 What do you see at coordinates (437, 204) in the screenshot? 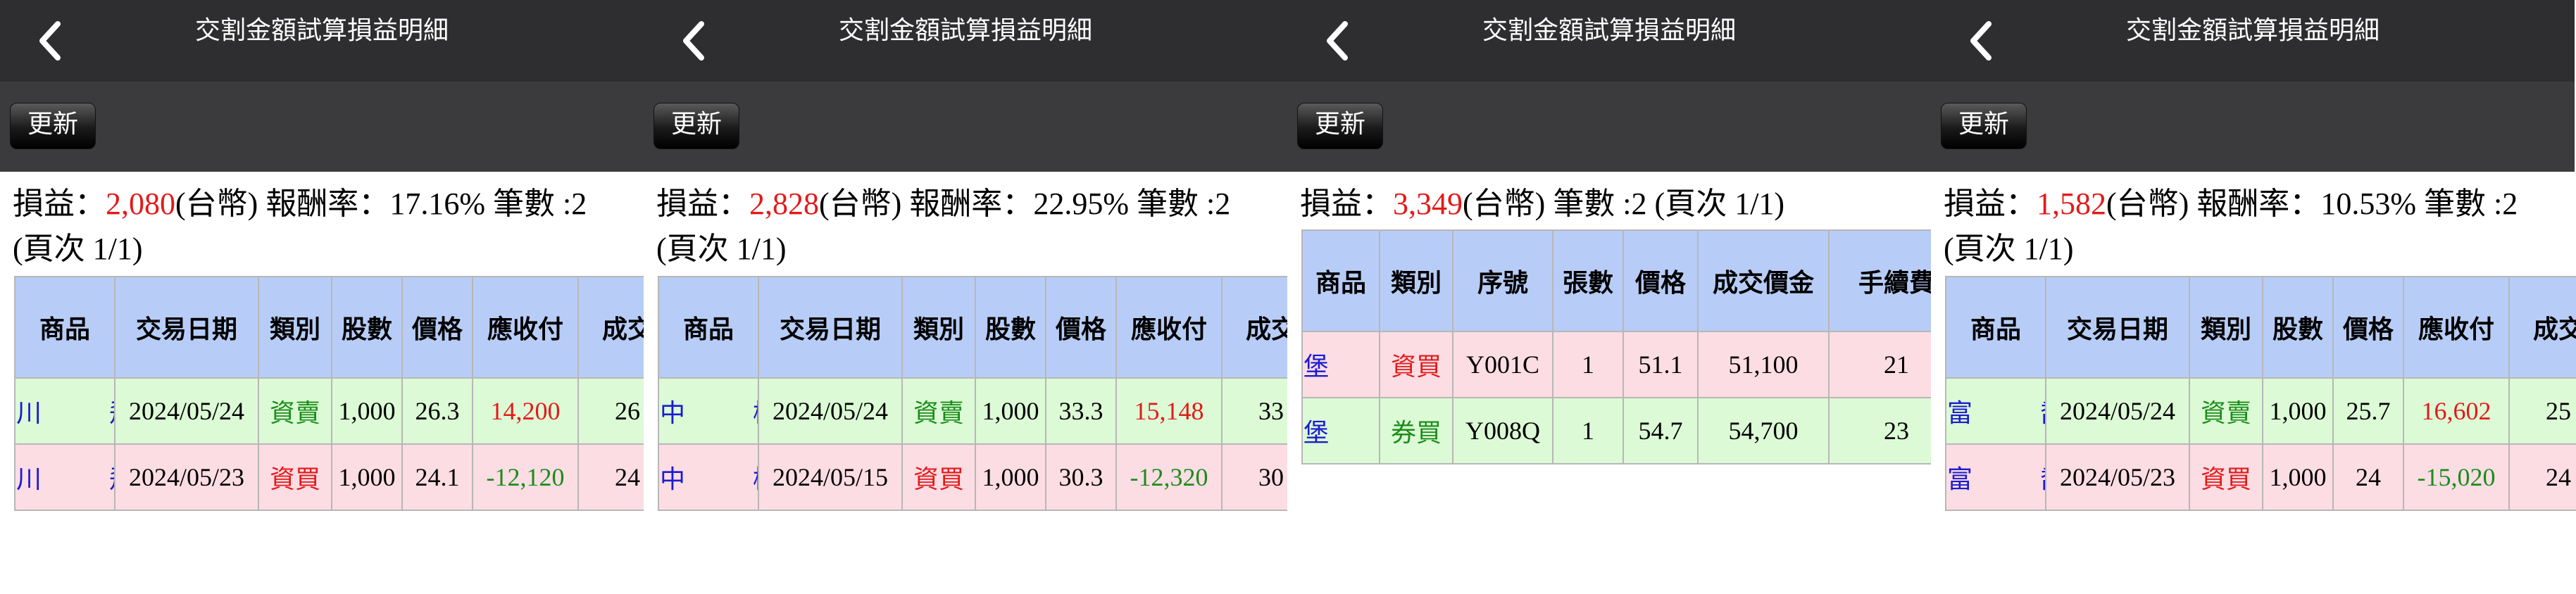
I see `return-value: 17.16%` at bounding box center [437, 204].